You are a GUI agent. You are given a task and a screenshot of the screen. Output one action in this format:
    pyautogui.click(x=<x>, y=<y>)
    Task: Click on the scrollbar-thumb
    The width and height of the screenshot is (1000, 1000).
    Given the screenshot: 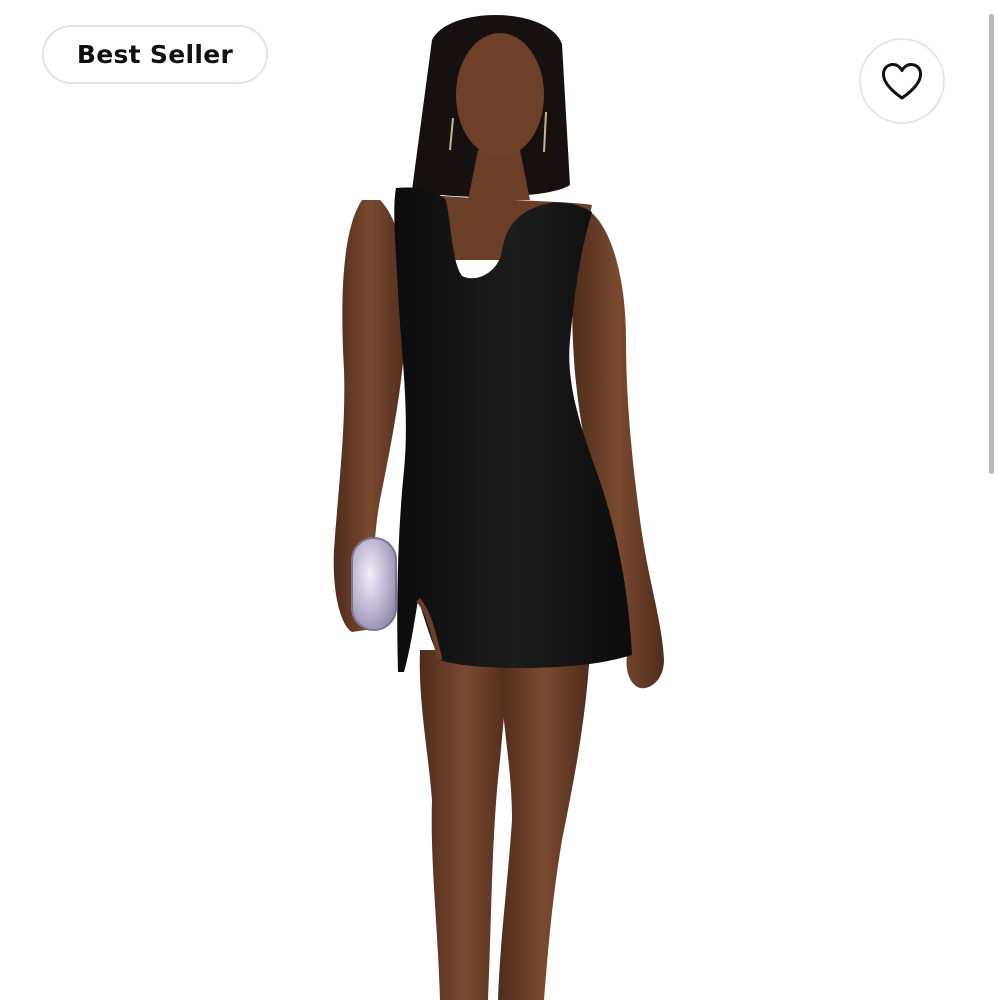 What is the action you would take?
    pyautogui.click(x=991, y=244)
    